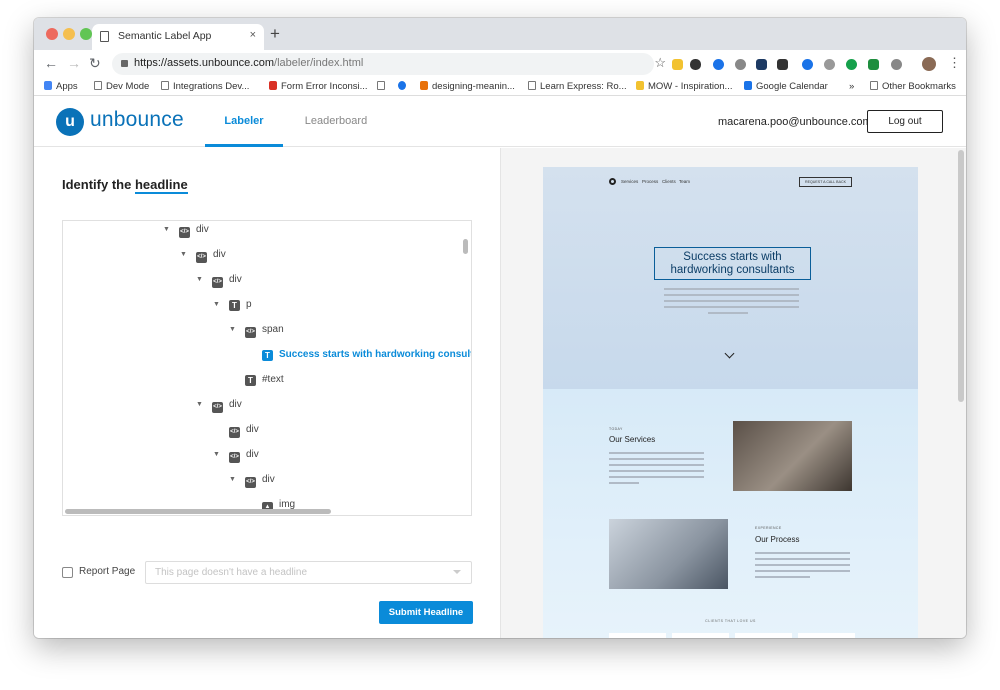 The height and width of the screenshot is (690, 1000). Describe the element at coordinates (768, 528) in the screenshot. I see `process-kicker: EXPERIENCE` at that location.